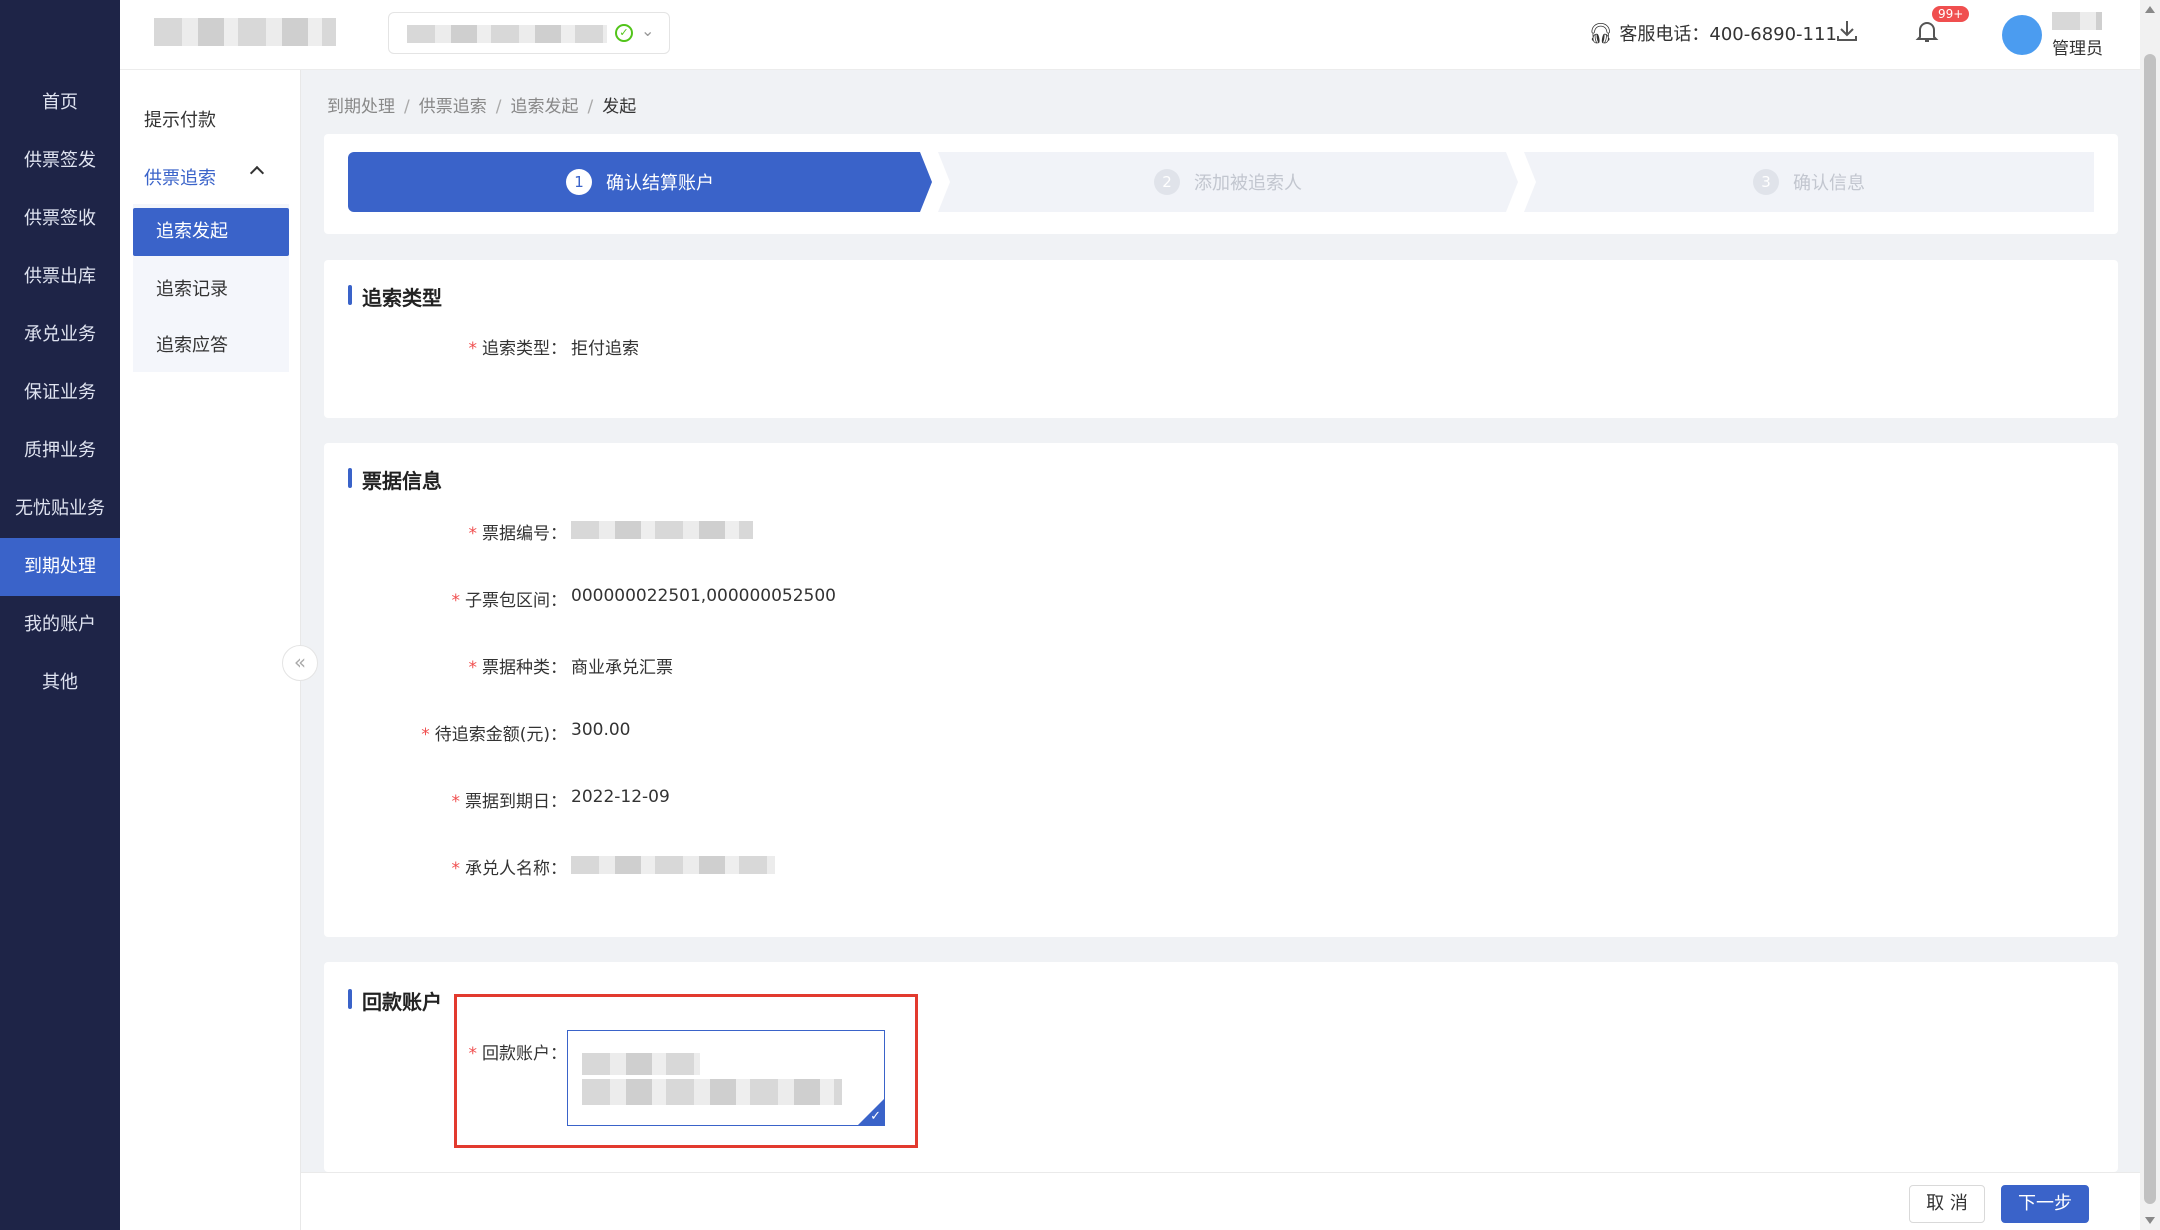  What do you see at coordinates (605, 349) in the screenshot?
I see `field-value: 拒付追索` at bounding box center [605, 349].